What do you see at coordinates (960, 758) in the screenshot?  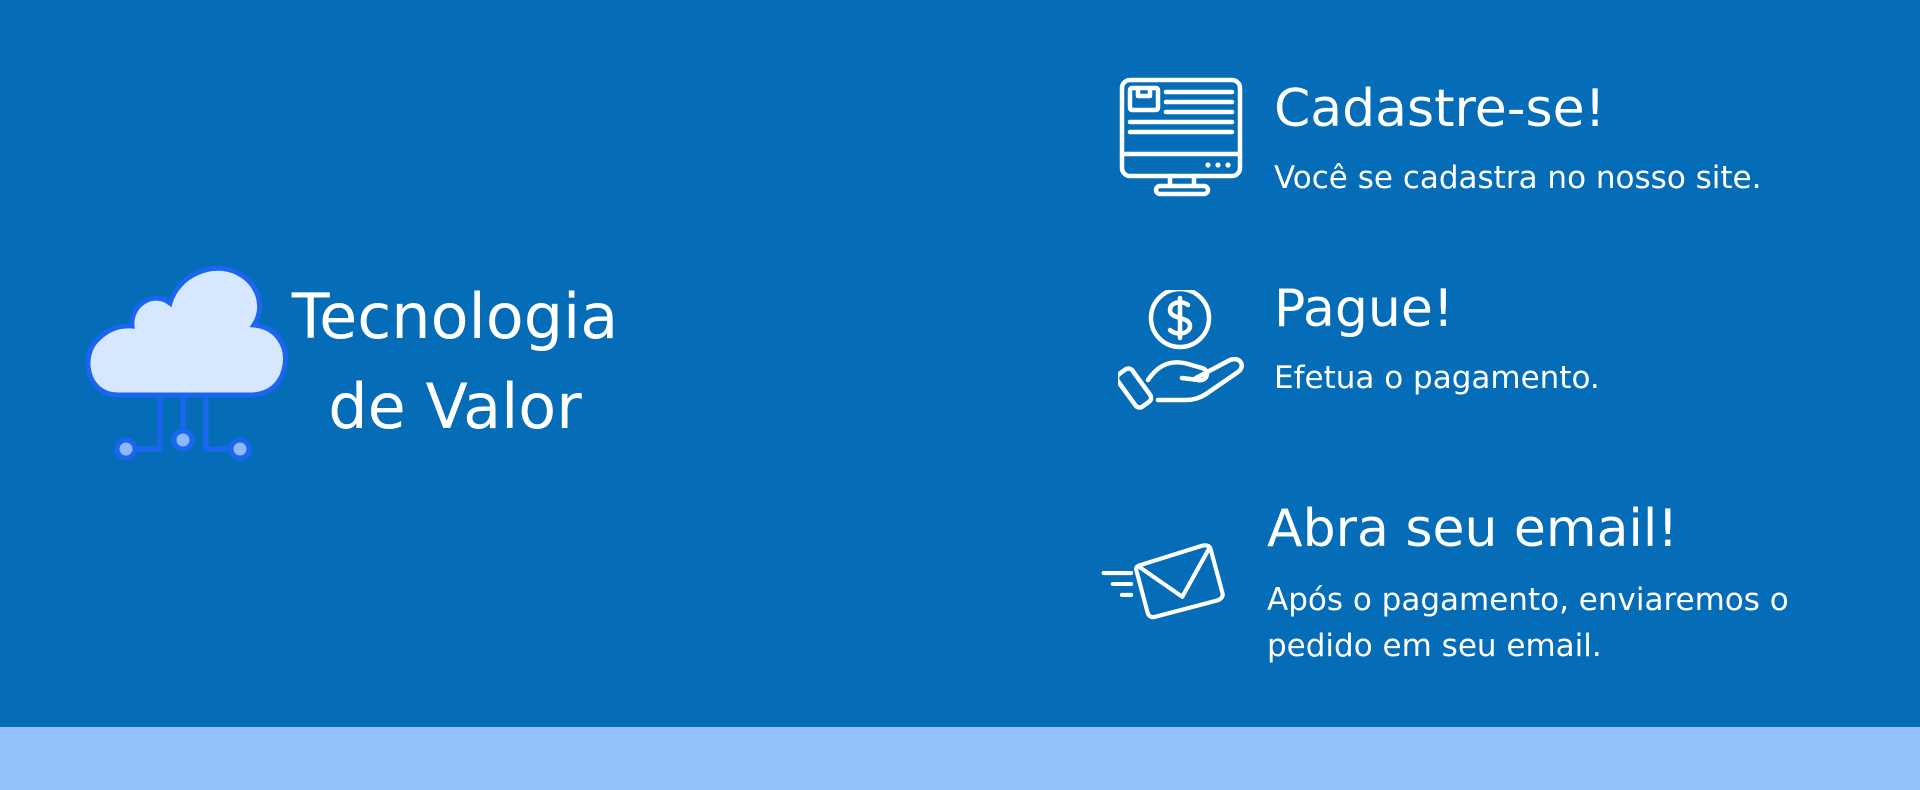 I see `footer-band` at bounding box center [960, 758].